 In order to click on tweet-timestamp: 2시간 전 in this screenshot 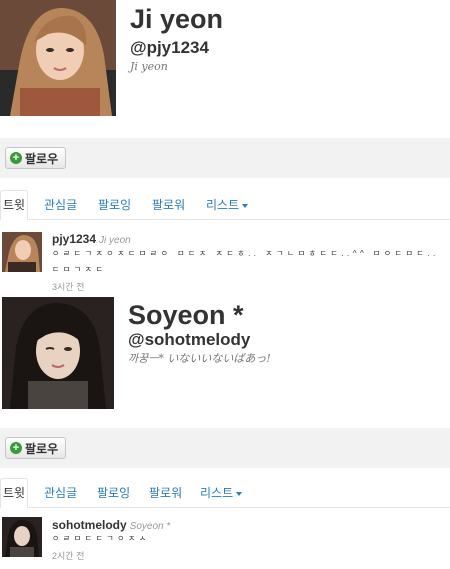, I will do `click(68, 555)`.